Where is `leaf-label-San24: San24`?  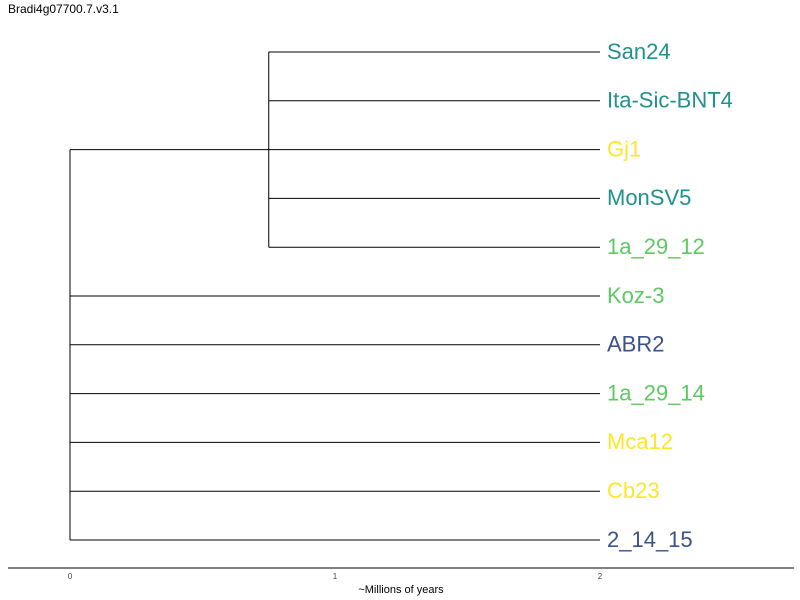 leaf-label-San24: San24 is located at coordinates (639, 51).